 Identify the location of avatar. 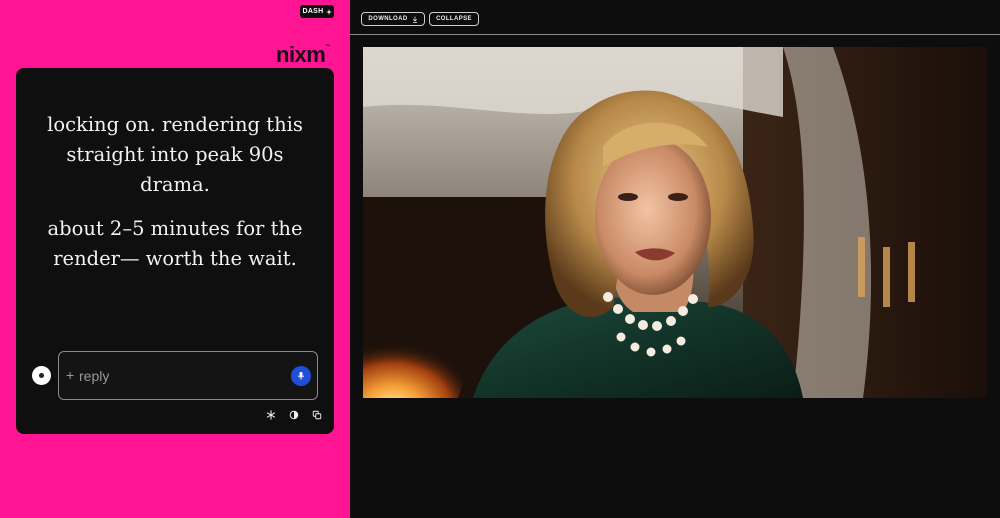
(41, 375).